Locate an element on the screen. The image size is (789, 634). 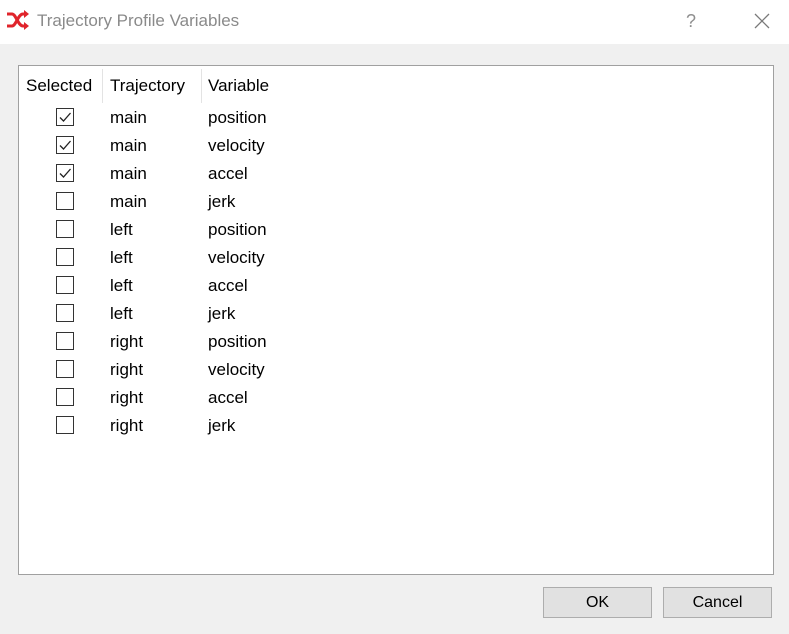
column-header-variable: Variable is located at coordinates (238, 84).